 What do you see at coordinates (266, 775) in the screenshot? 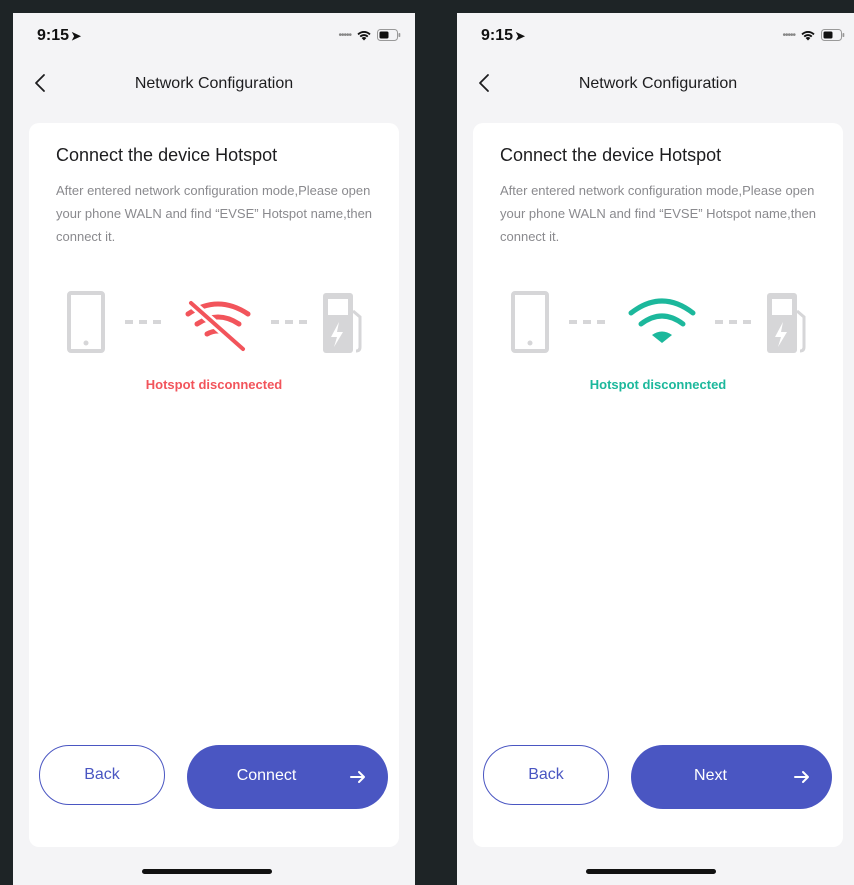
I see `connect-button-label: Connect` at bounding box center [266, 775].